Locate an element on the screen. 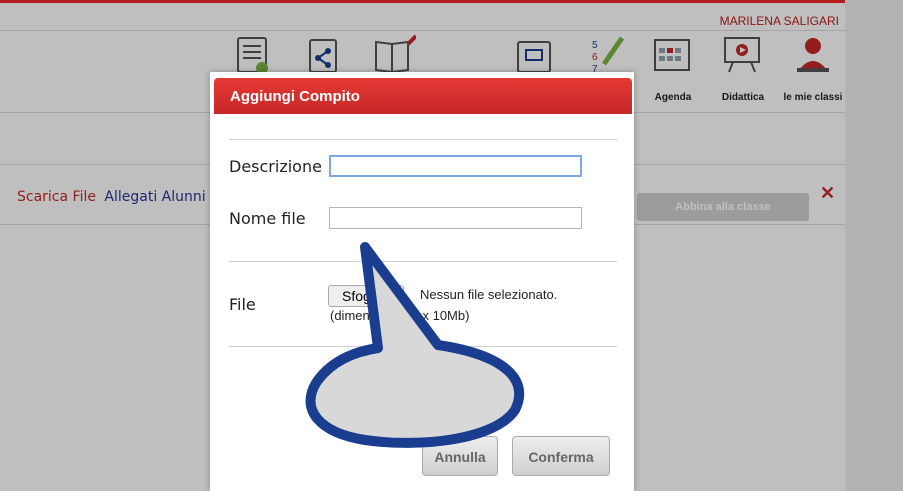  callout-annotation is located at coordinates (415, 345).